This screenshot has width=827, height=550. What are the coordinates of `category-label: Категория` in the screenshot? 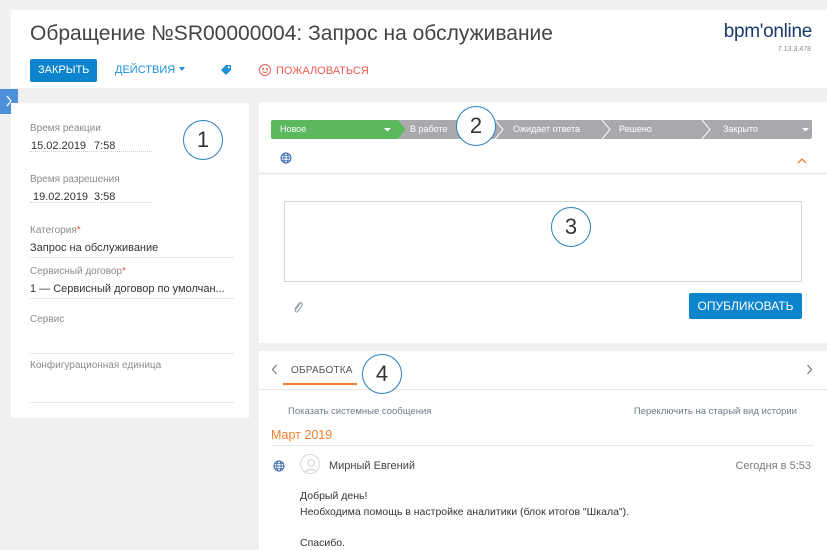 It's located at (53, 230).